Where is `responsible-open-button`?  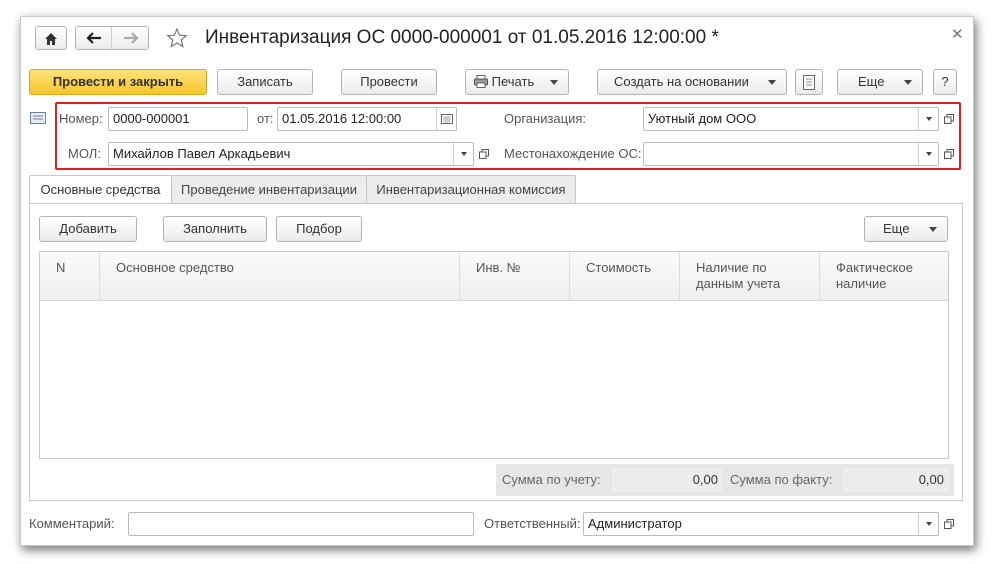 responsible-open-button is located at coordinates (949, 524).